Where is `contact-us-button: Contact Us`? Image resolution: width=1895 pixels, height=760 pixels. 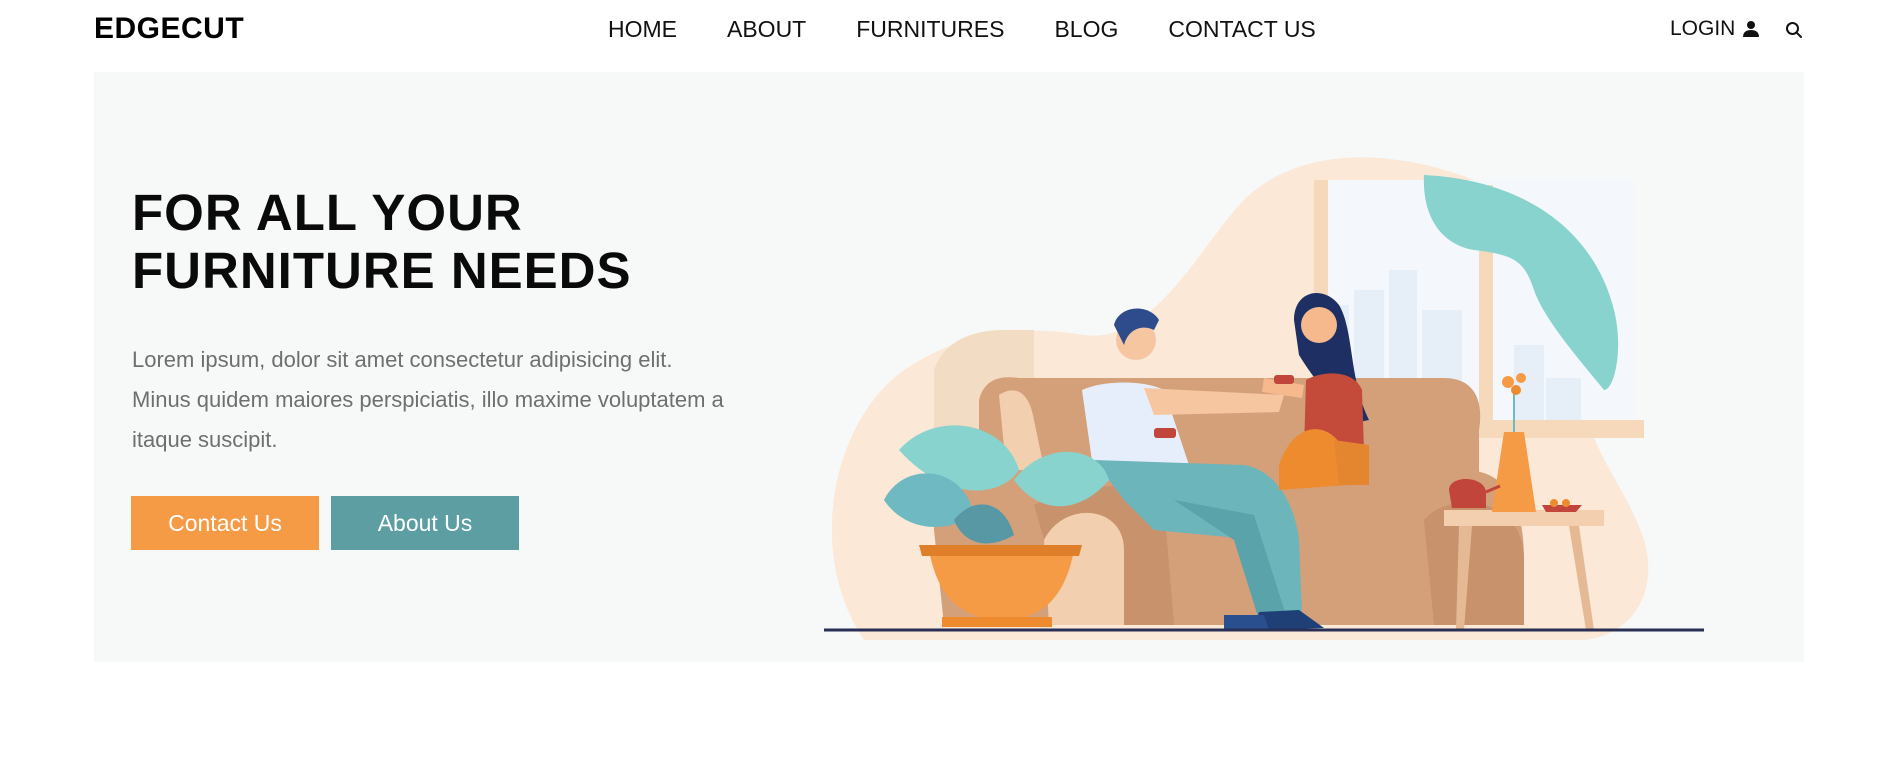
contact-us-button: Contact Us is located at coordinates (225, 523).